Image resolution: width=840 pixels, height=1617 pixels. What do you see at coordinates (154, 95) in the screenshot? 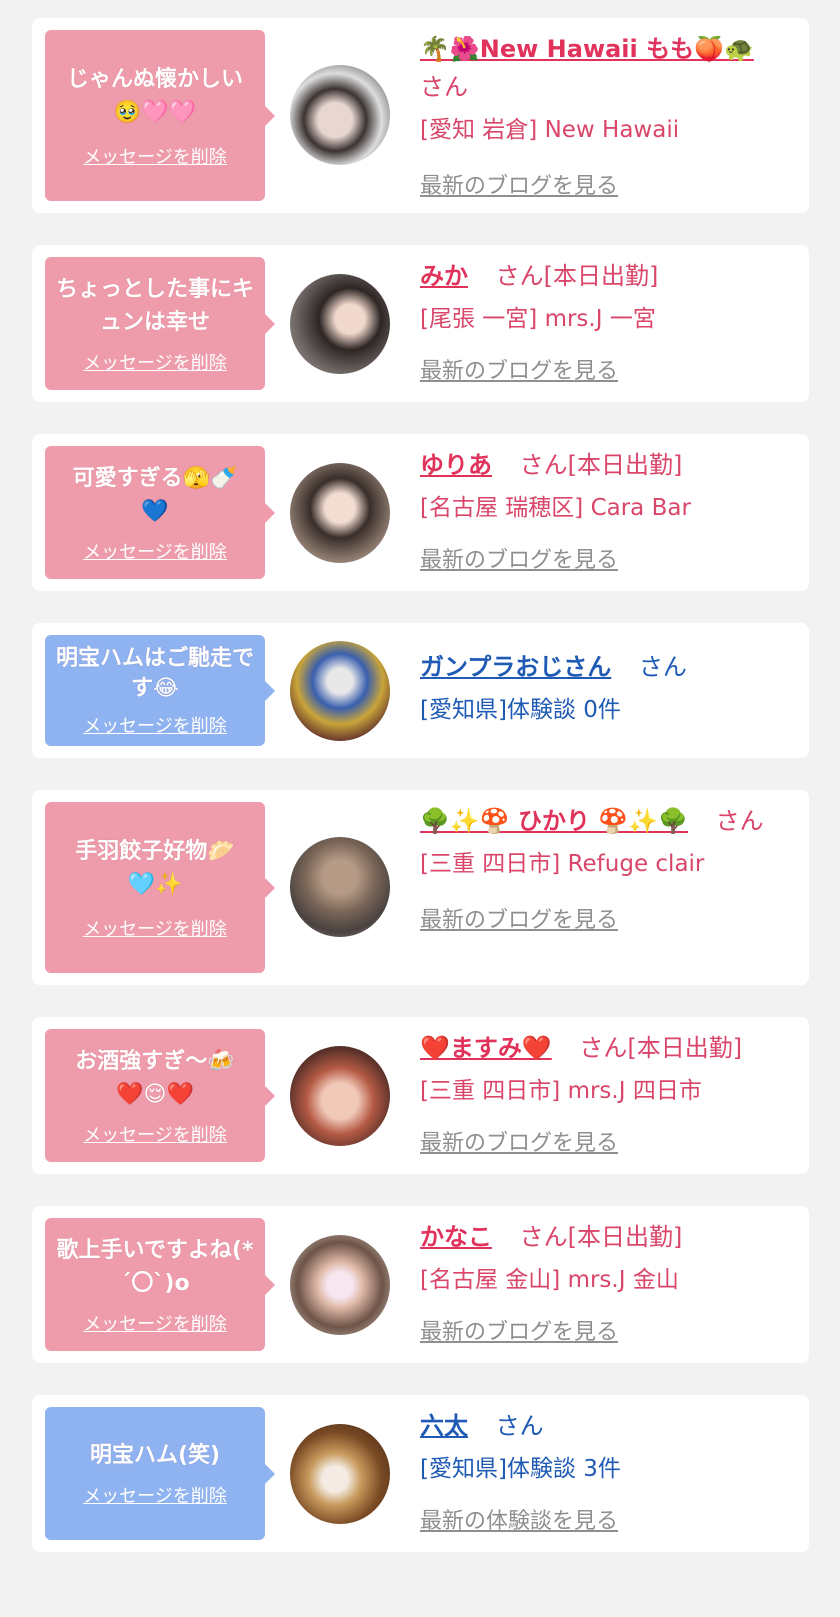
I see `message-text: じゃんぬ懐かしい🥹🩷🩷` at bounding box center [154, 95].